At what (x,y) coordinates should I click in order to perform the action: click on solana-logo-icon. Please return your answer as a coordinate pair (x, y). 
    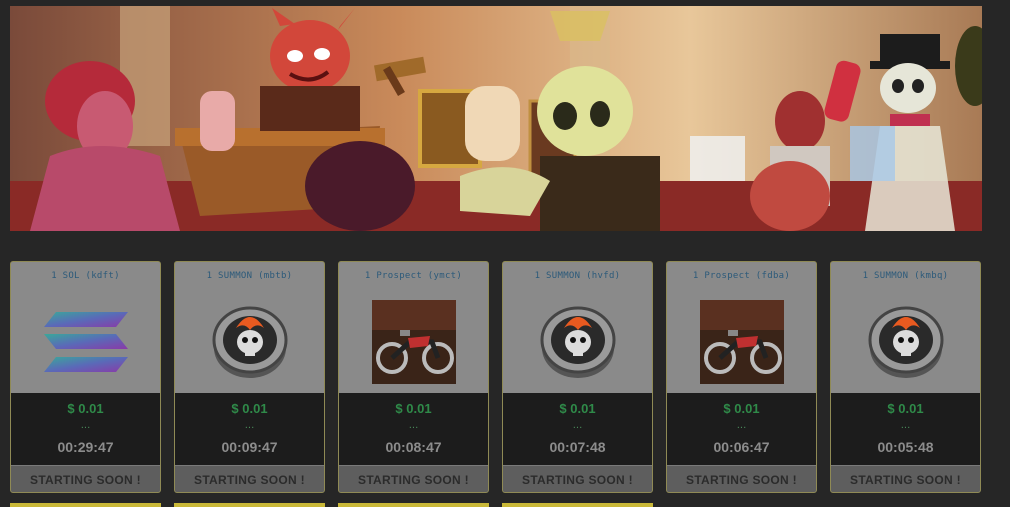
    Looking at the image, I should click on (86, 342).